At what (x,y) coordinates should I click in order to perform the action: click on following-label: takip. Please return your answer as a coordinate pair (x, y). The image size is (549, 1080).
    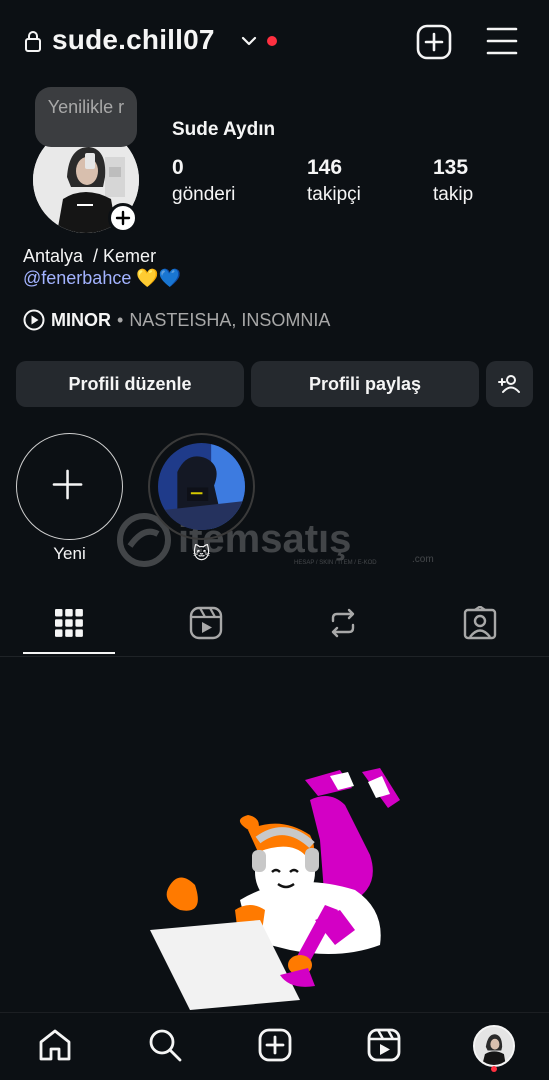
    Looking at the image, I should click on (453, 195).